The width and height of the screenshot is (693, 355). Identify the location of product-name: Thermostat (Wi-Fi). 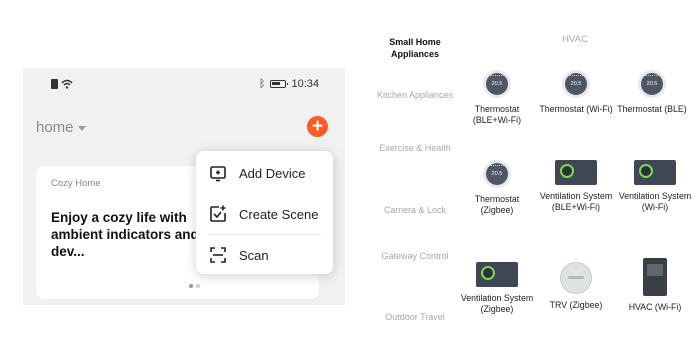
(576, 109).